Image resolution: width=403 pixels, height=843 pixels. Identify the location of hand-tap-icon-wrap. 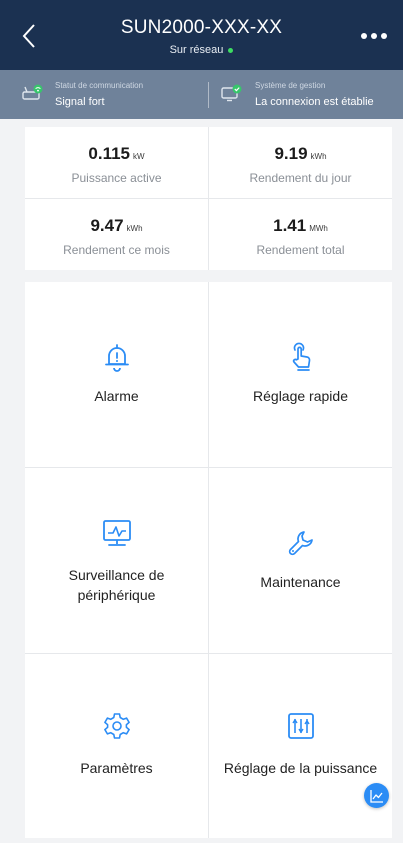
(300, 357).